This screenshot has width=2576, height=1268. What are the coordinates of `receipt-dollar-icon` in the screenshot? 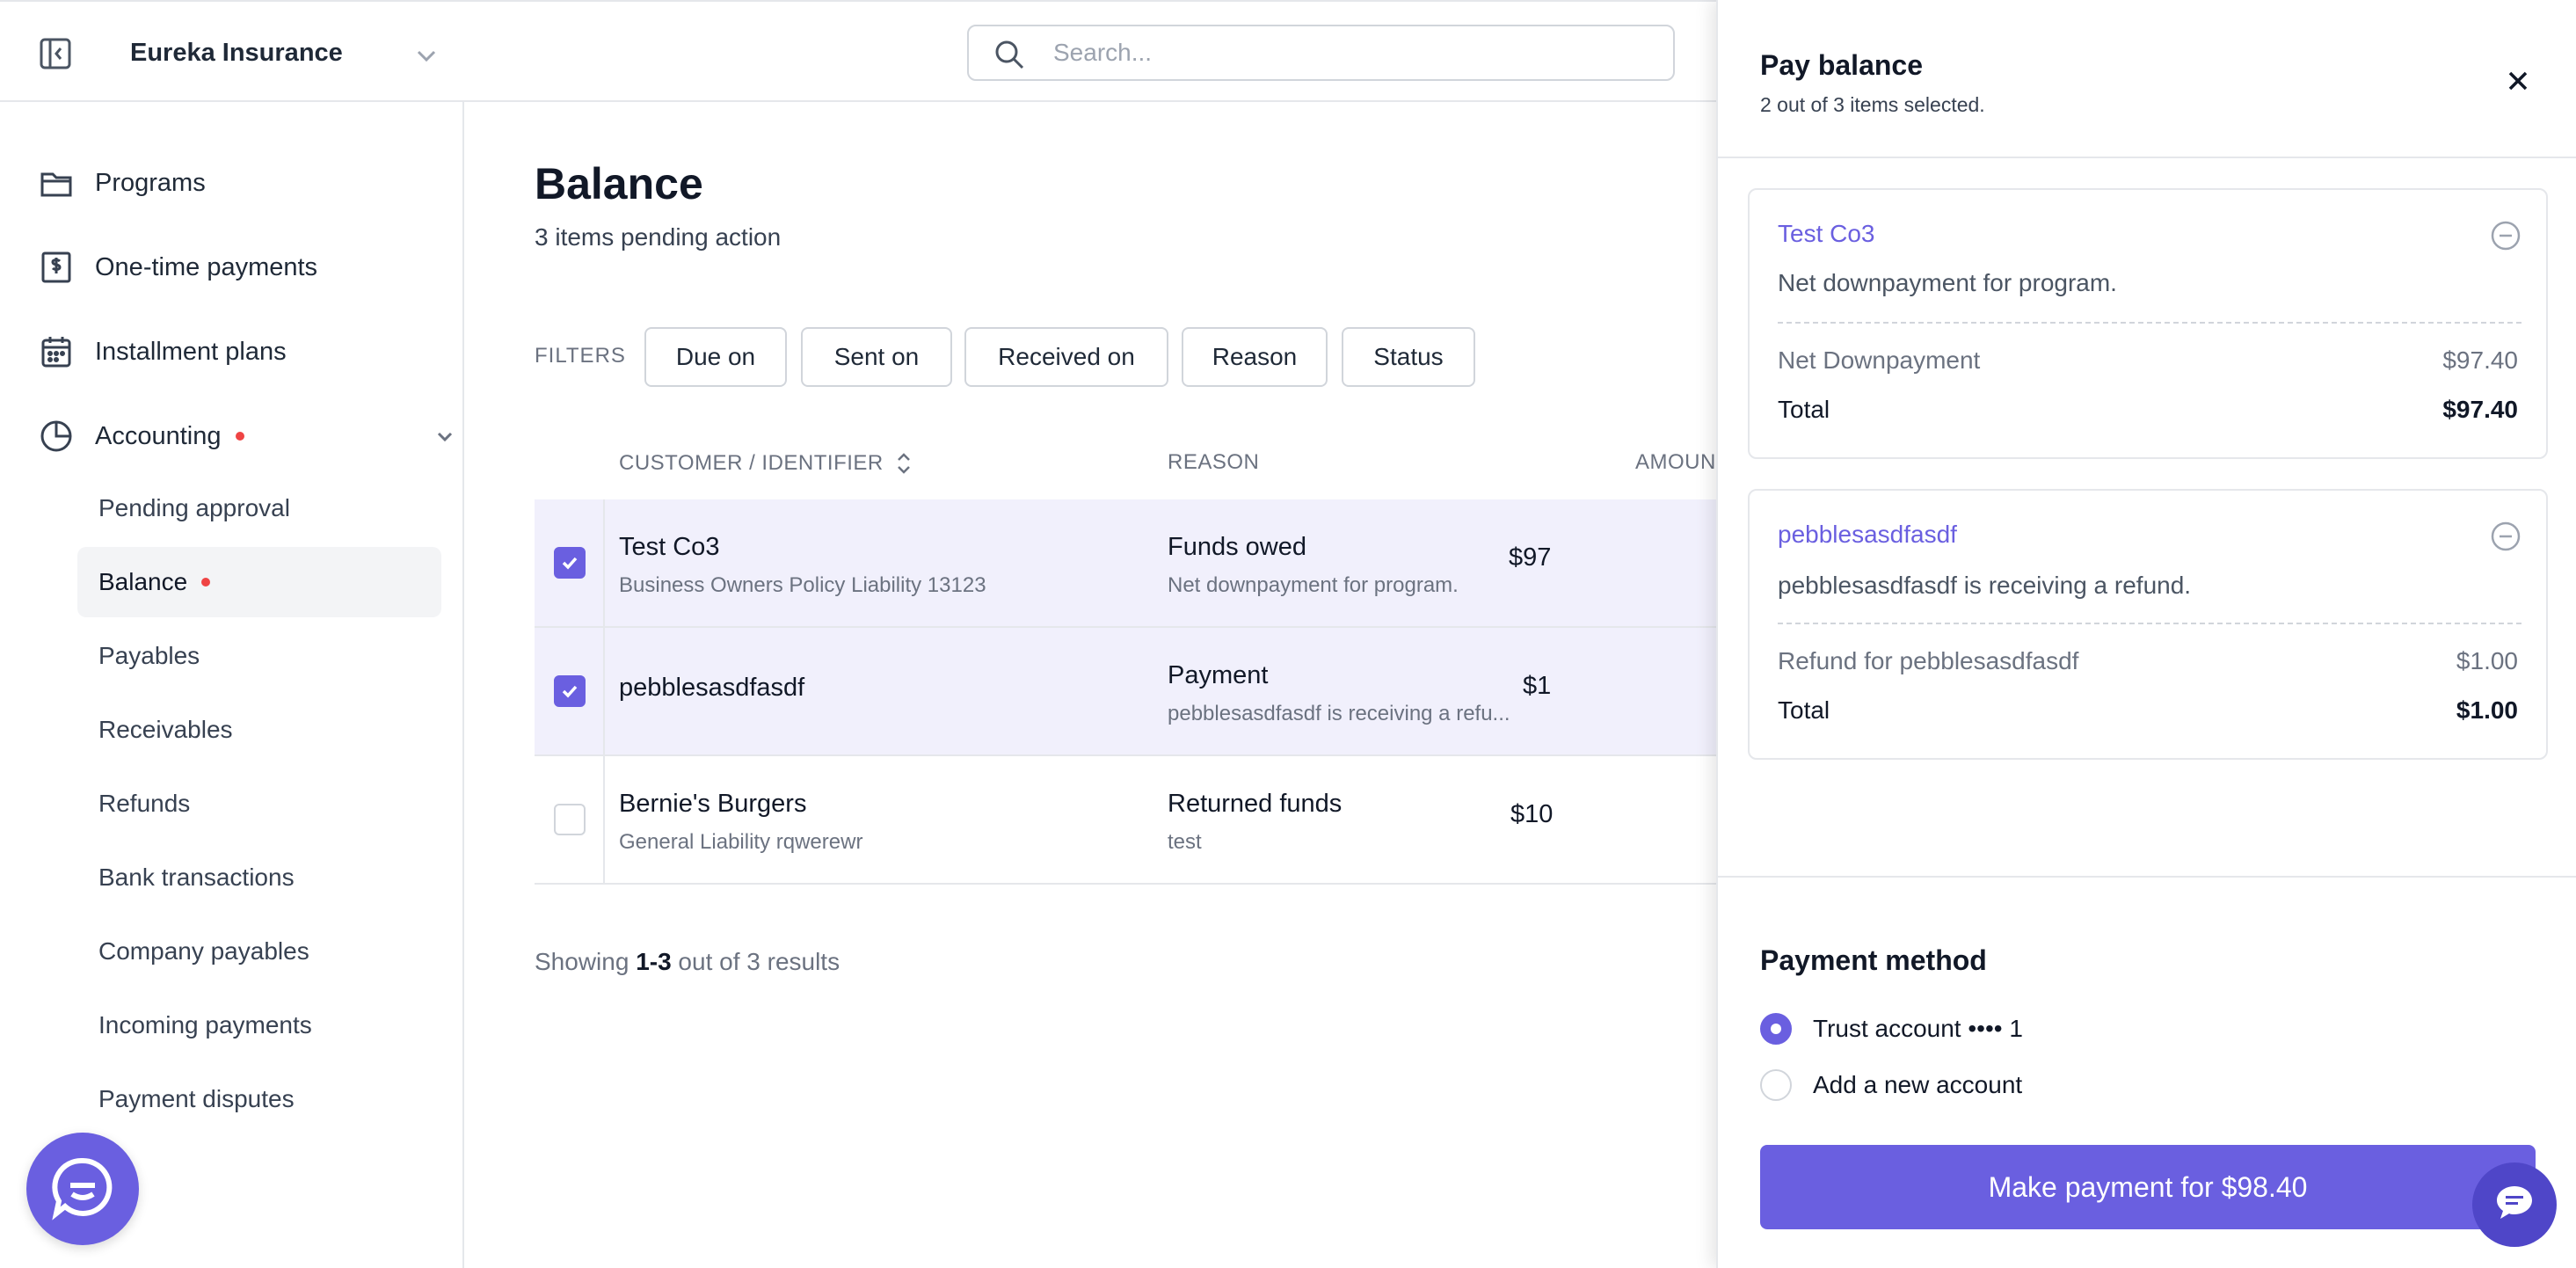 It's located at (56, 267).